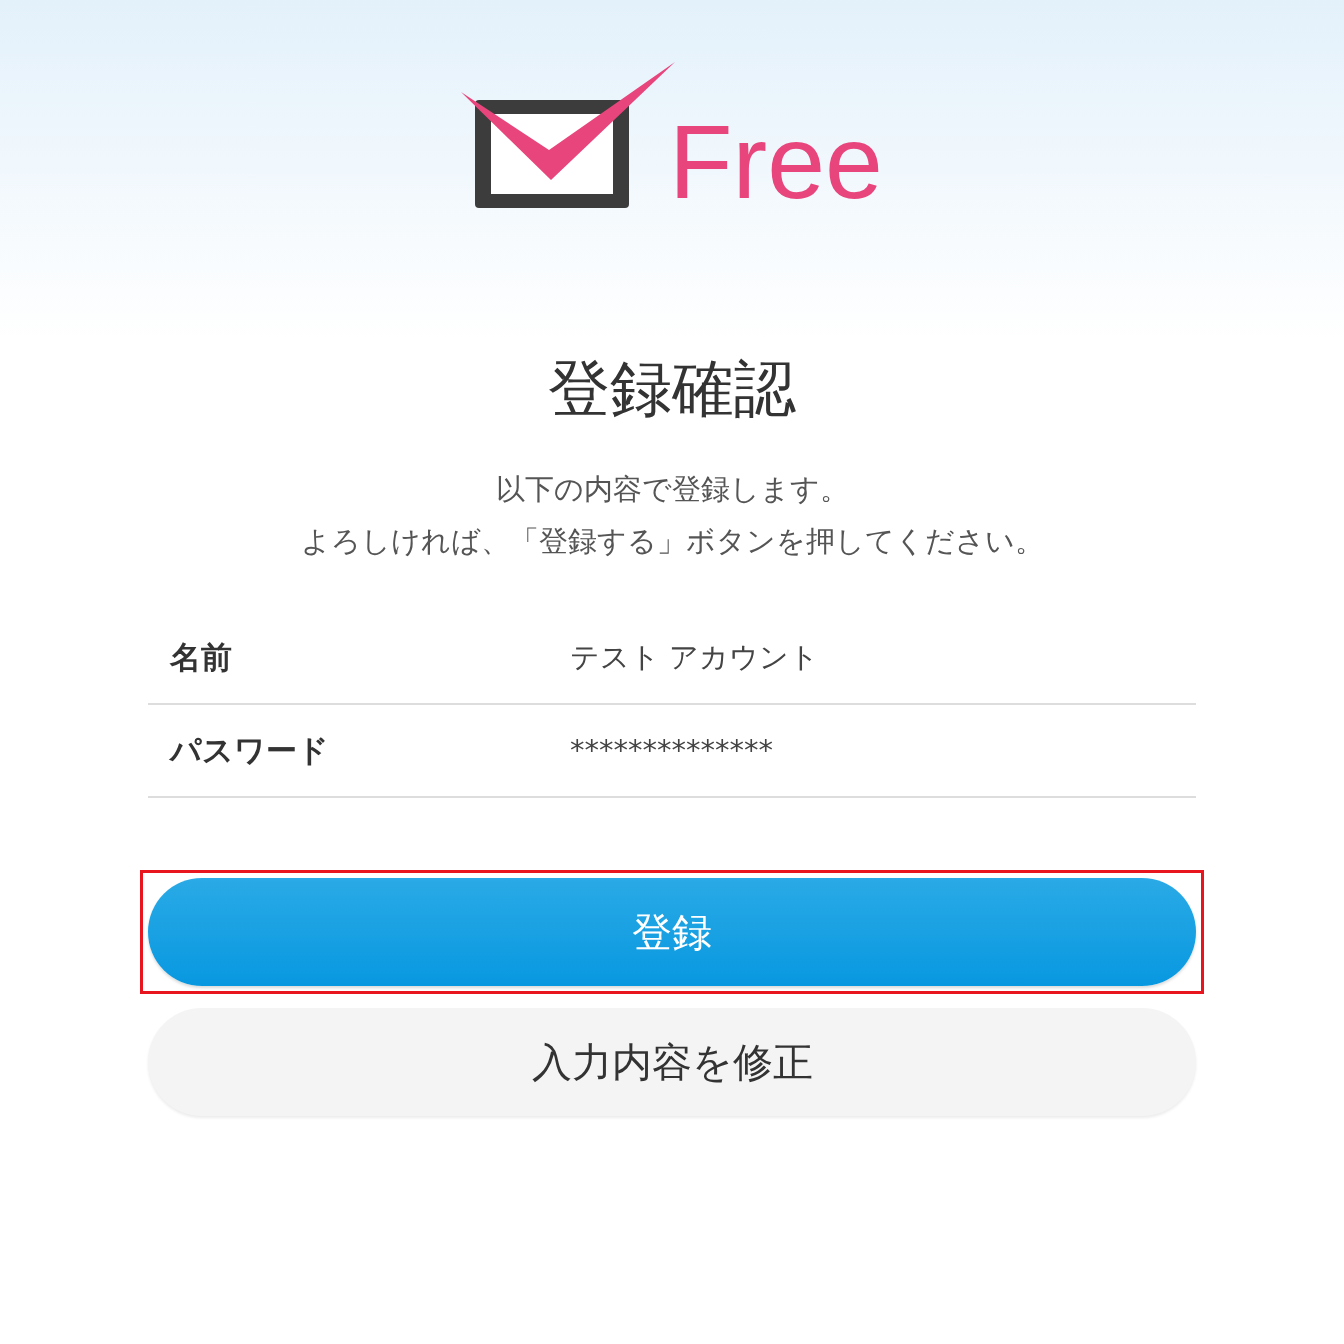 This screenshot has height=1344, width=1344. I want to click on message-text: 以下の内容で登録します。, so click(672, 489).